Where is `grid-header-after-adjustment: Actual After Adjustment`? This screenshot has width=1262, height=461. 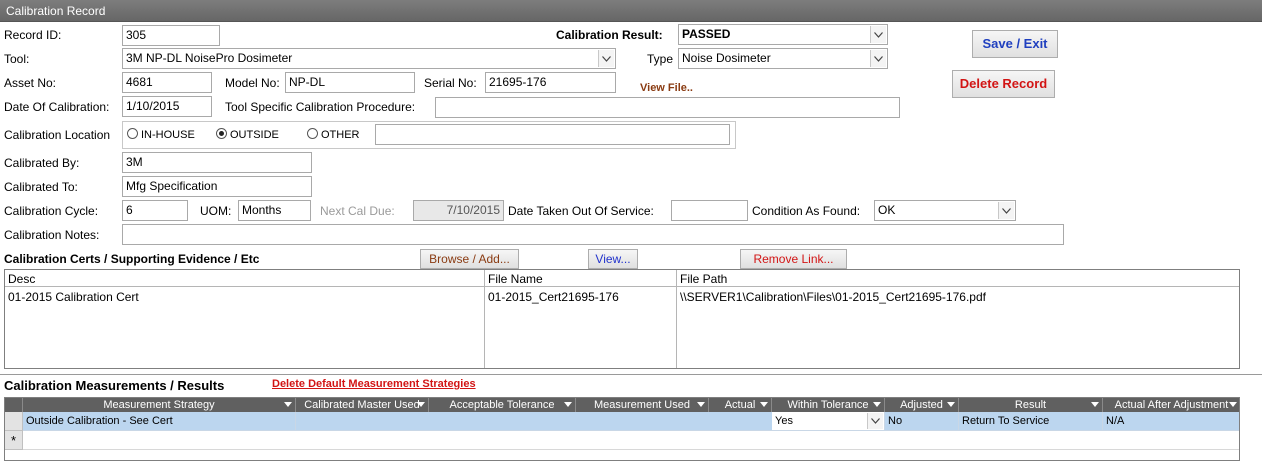 grid-header-after-adjustment: Actual After Adjustment is located at coordinates (1171, 405).